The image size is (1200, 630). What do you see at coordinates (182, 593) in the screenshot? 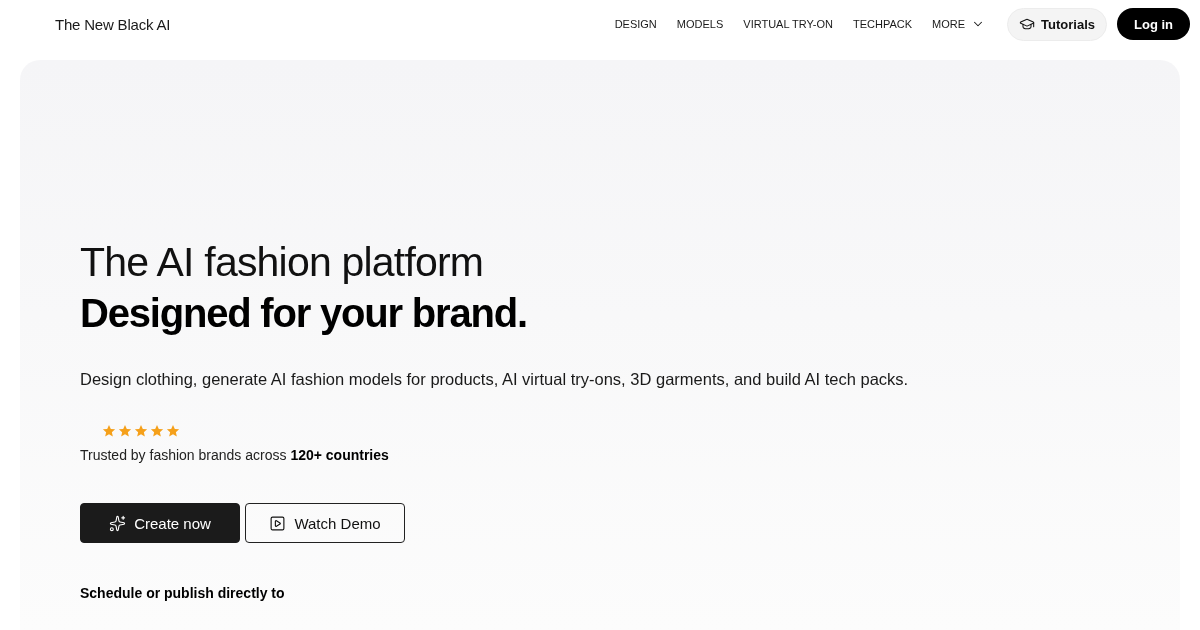
I see `publish-heading: Schedule or publish directly to` at bounding box center [182, 593].